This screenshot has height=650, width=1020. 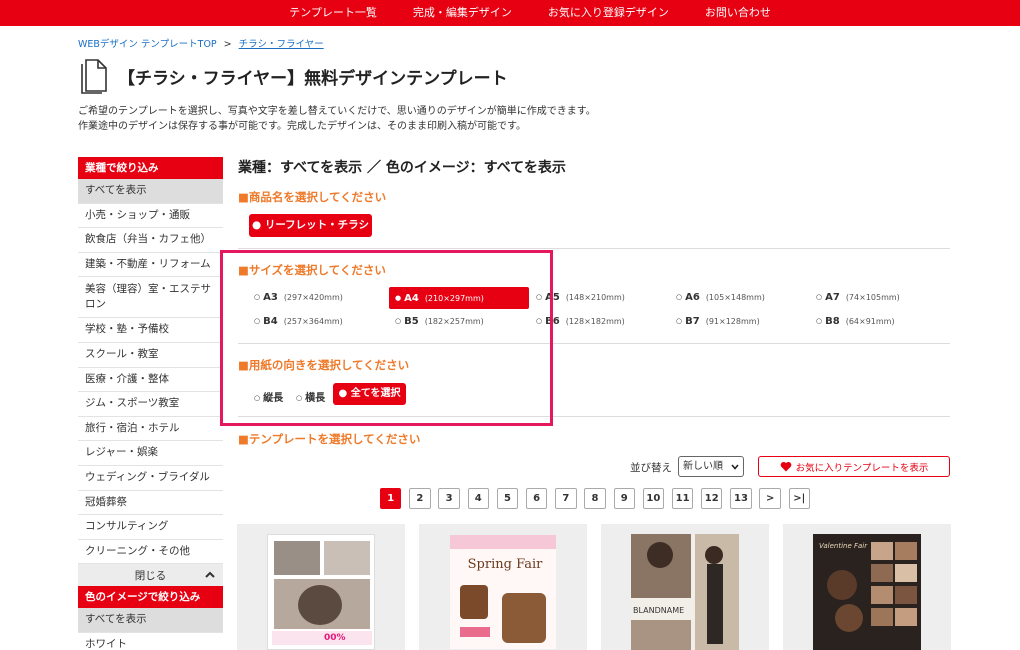 I want to click on size-a7-option: ○ A7 (74×105mm), so click(x=858, y=297).